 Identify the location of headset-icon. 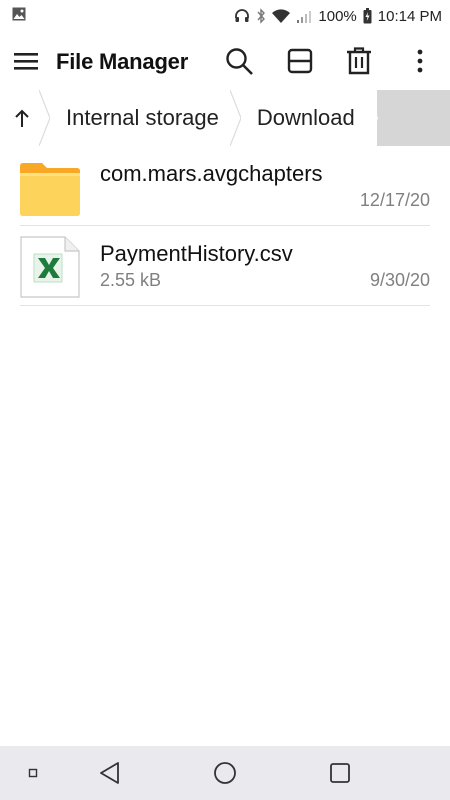
(242, 16).